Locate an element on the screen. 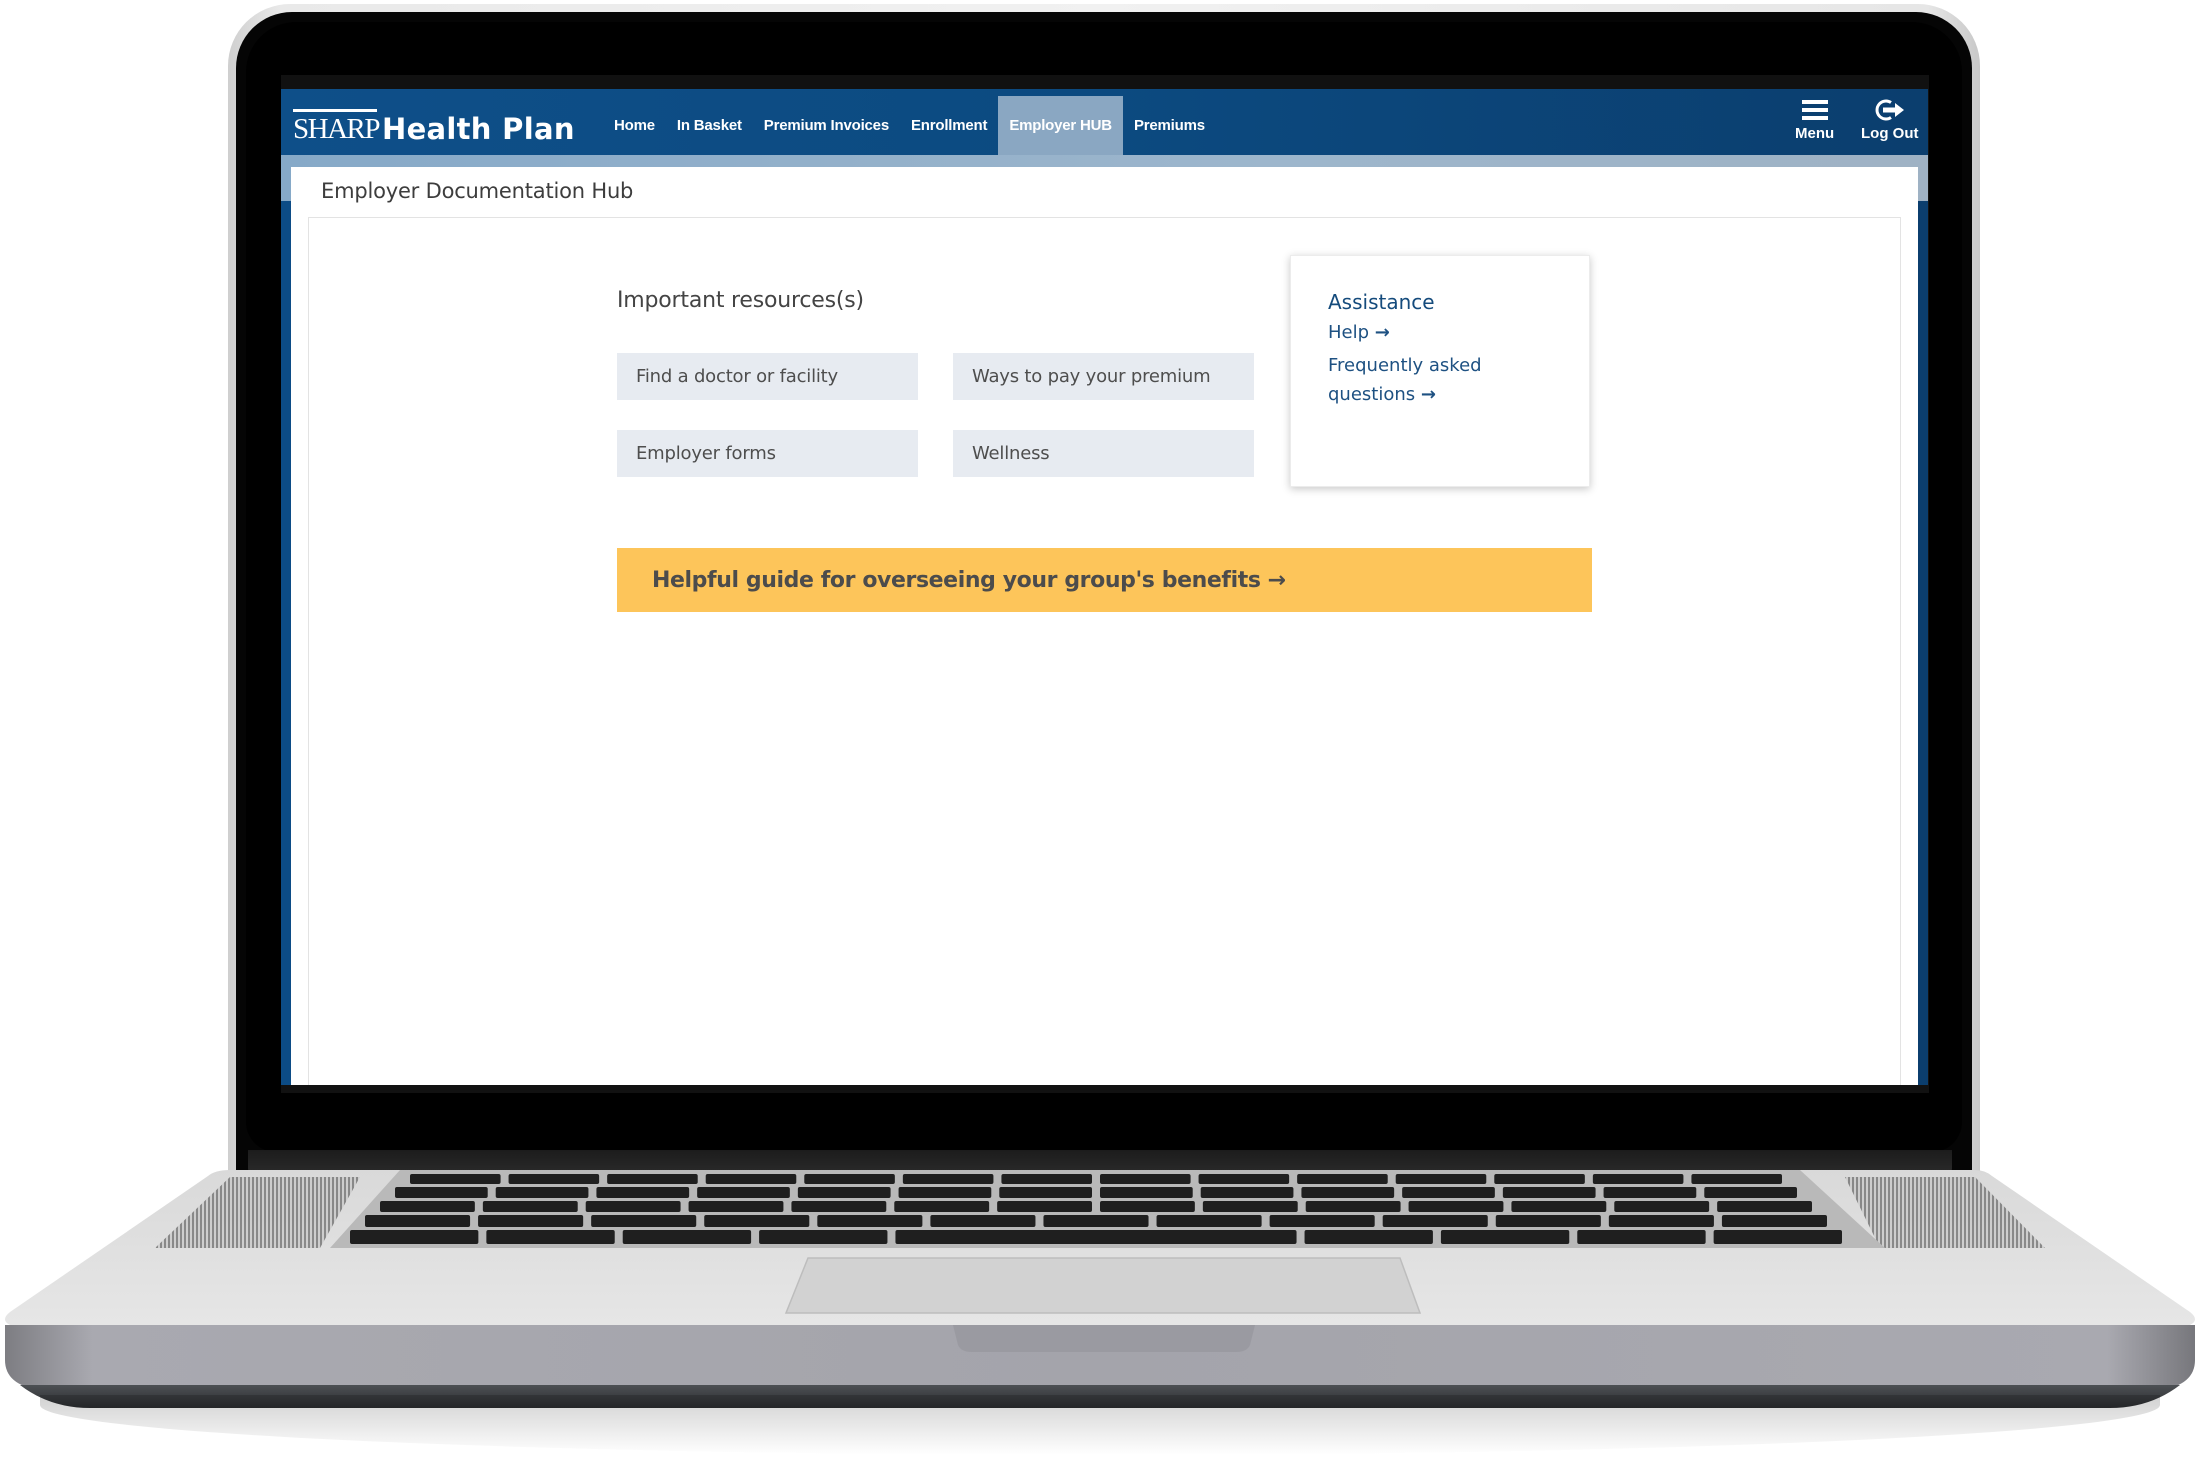 This screenshot has width=2200, height=1467. trackpad is located at coordinates (1103, 1285).